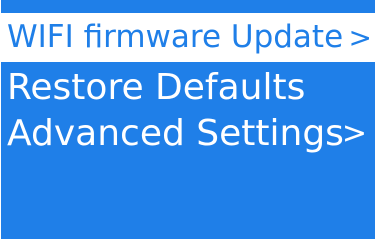 The image size is (378, 241). I want to click on menu-item-label: WIFI firmware Update, so click(175, 37).